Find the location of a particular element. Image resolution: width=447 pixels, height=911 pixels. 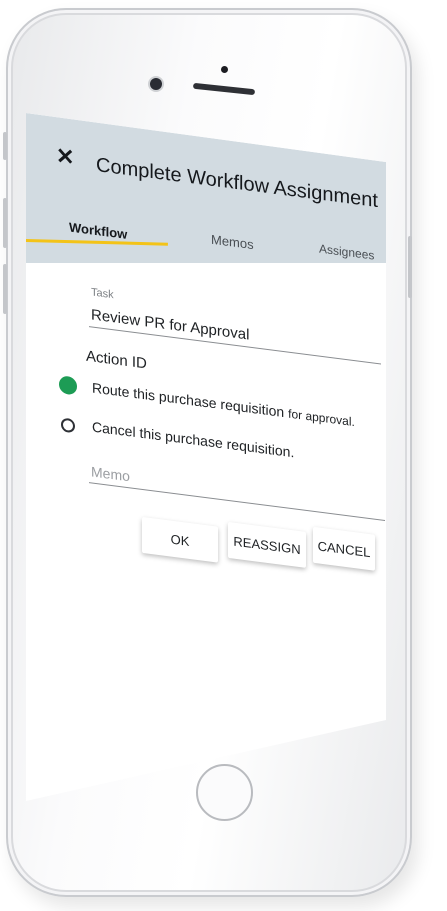

cancel-button: CANCEL is located at coordinates (344, 548).